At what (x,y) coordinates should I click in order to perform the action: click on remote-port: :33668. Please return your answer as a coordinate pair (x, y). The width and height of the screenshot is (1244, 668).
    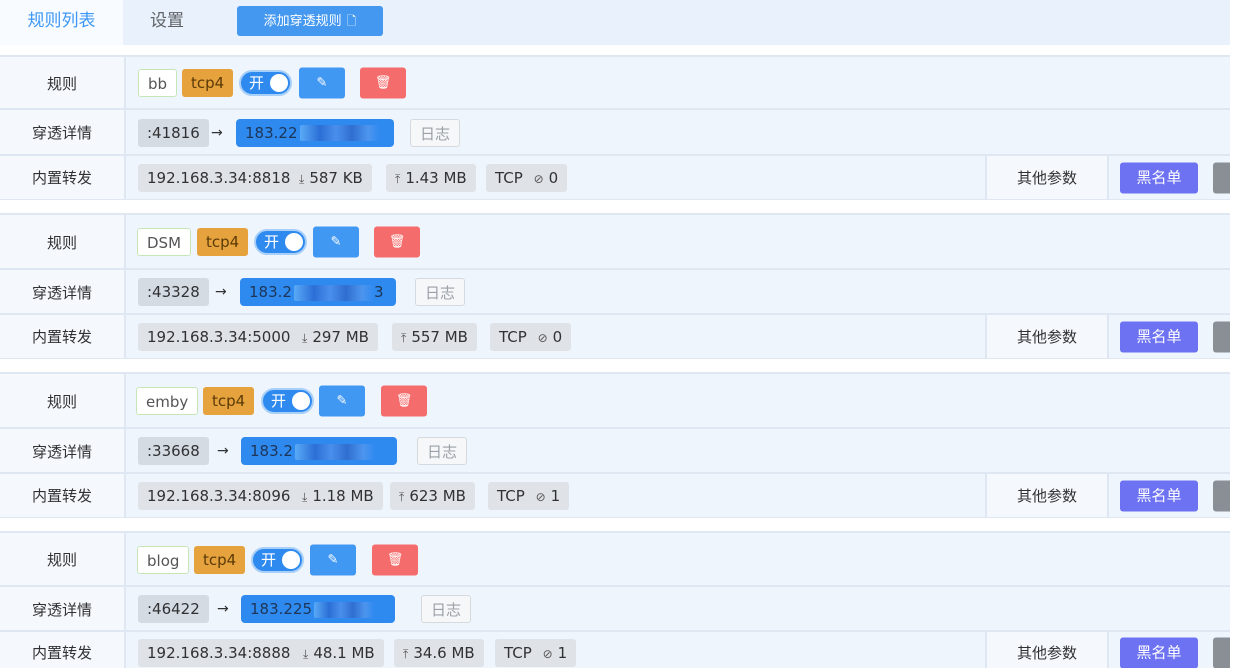
    Looking at the image, I should click on (173, 451).